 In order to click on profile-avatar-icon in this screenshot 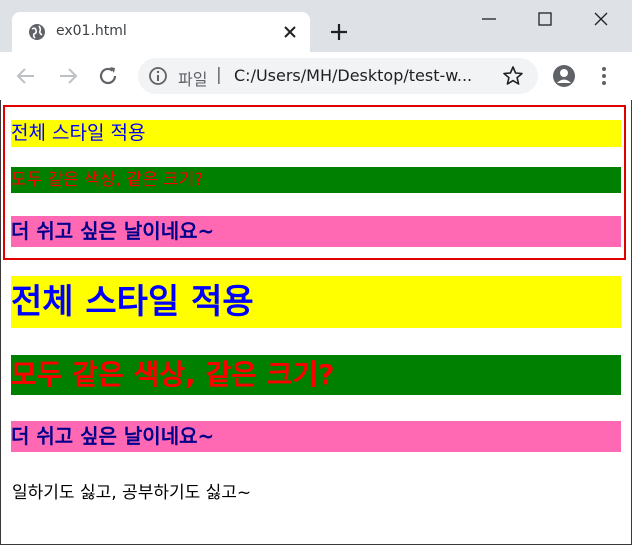, I will do `click(564, 76)`.